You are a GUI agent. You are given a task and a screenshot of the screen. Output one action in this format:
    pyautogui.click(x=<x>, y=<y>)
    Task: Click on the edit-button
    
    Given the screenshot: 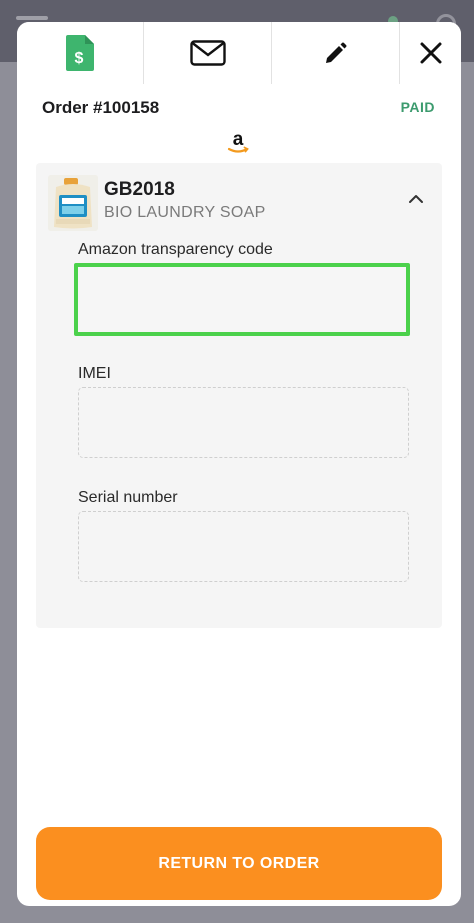 What is the action you would take?
    pyautogui.click(x=336, y=53)
    